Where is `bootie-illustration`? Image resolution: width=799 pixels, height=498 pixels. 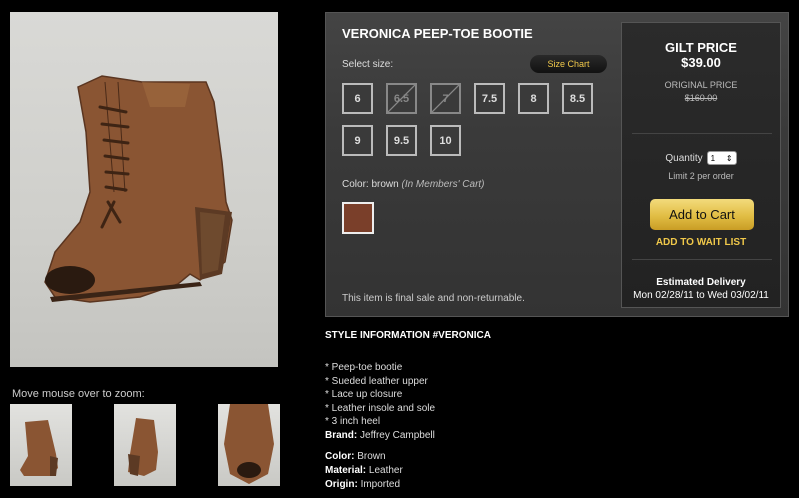
bootie-illustration is located at coordinates (138, 189).